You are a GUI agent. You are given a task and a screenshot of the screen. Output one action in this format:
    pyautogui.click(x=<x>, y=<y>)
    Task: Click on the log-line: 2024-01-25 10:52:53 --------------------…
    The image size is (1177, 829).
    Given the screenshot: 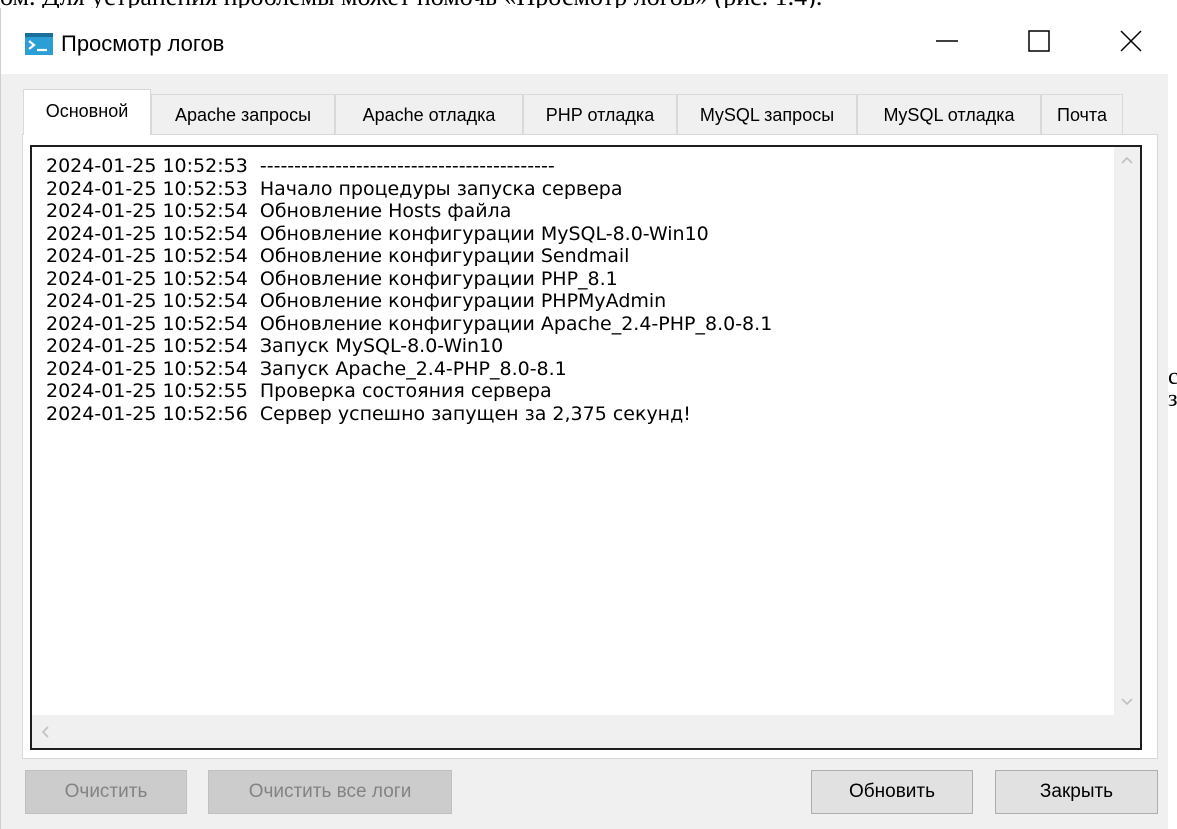 What is the action you would take?
    pyautogui.click(x=300, y=166)
    